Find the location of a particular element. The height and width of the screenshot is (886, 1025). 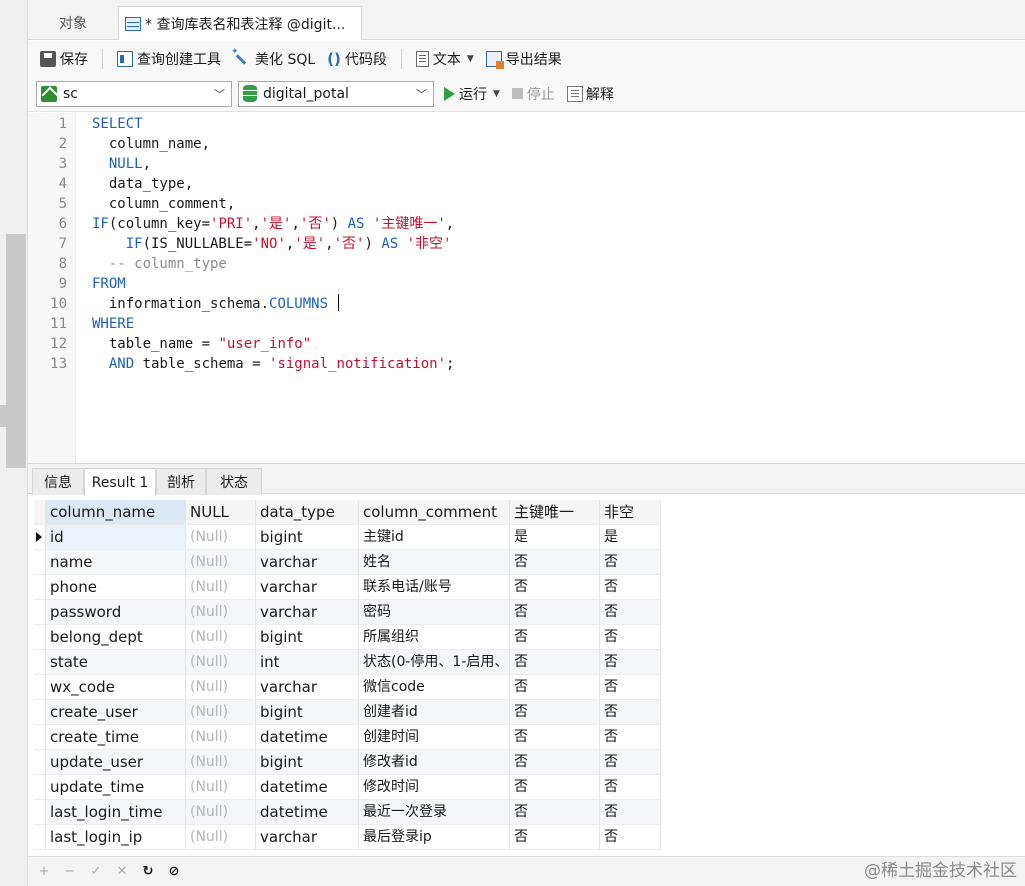

left-scrollbar-thumb is located at coordinates (16, 351).